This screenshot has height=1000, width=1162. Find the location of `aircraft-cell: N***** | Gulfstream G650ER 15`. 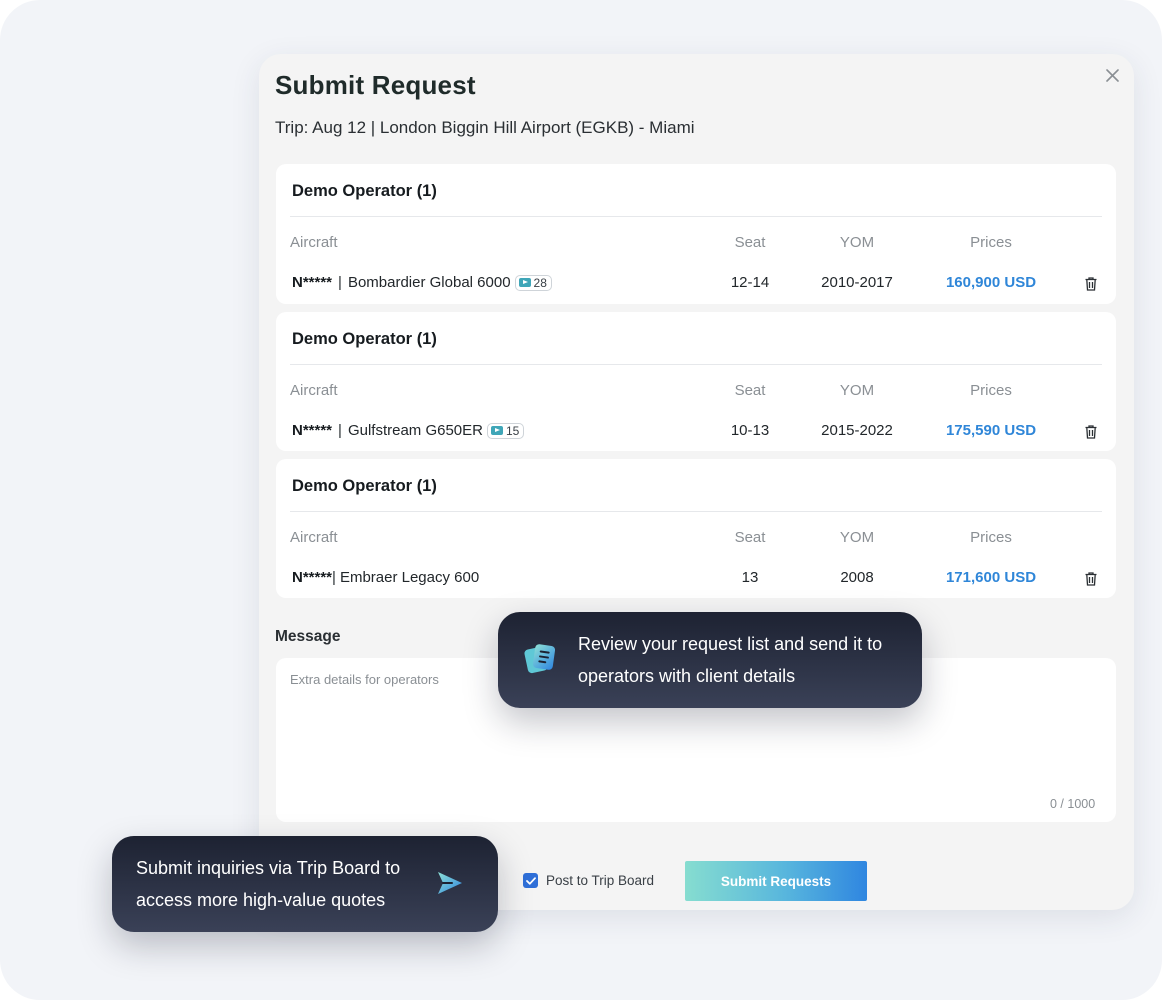

aircraft-cell: N***** | Gulfstream G650ER 15 is located at coordinates (408, 430).